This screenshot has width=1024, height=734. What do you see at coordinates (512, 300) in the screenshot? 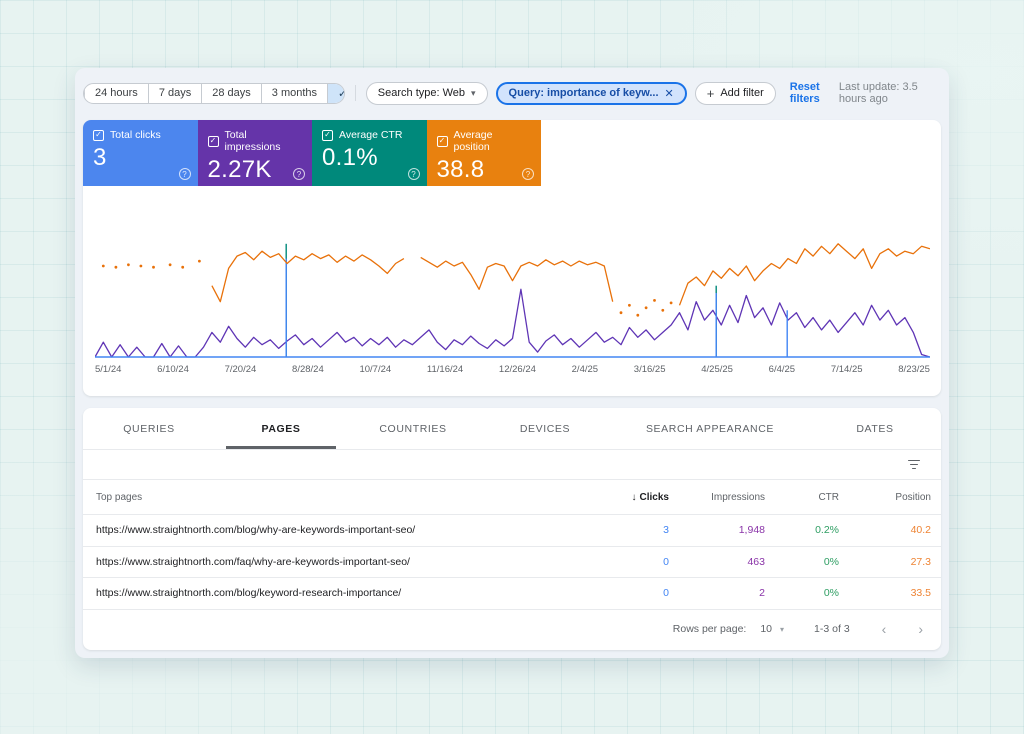
I see `chart-canvas` at bounding box center [512, 300].